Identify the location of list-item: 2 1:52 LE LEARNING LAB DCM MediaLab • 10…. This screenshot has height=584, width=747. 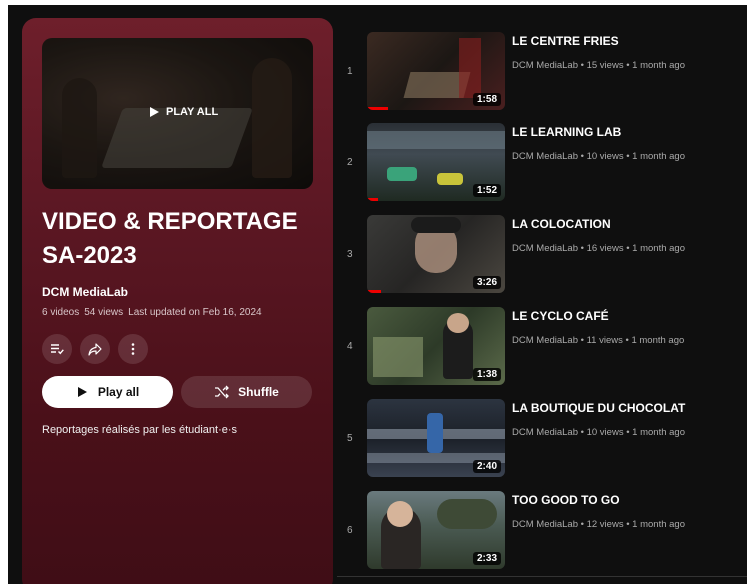
(537, 161).